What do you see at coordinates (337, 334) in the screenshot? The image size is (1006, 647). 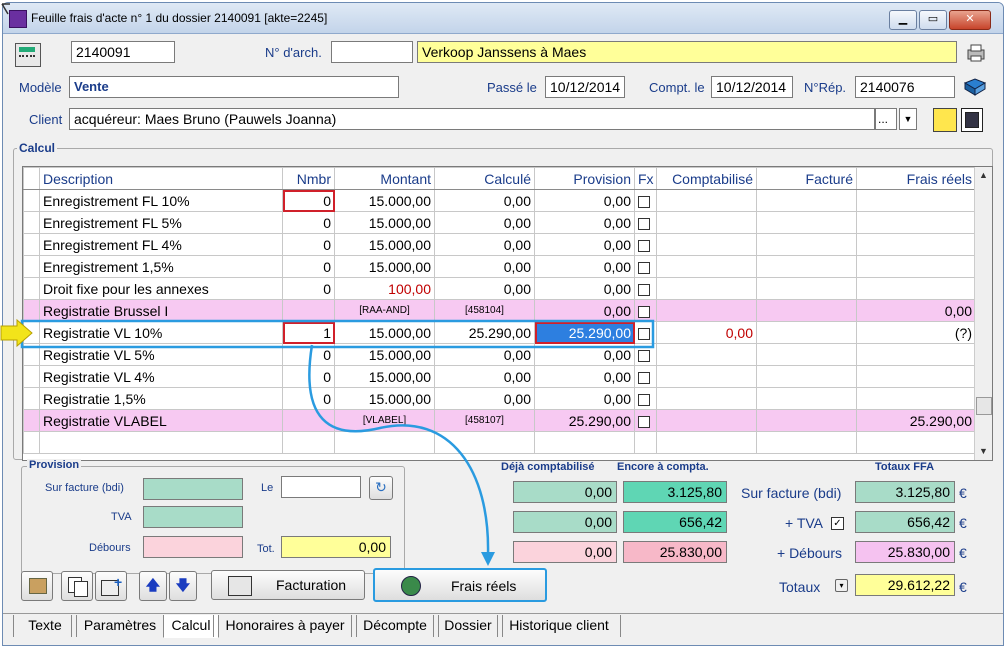 I see `row-highlight-box` at bounding box center [337, 334].